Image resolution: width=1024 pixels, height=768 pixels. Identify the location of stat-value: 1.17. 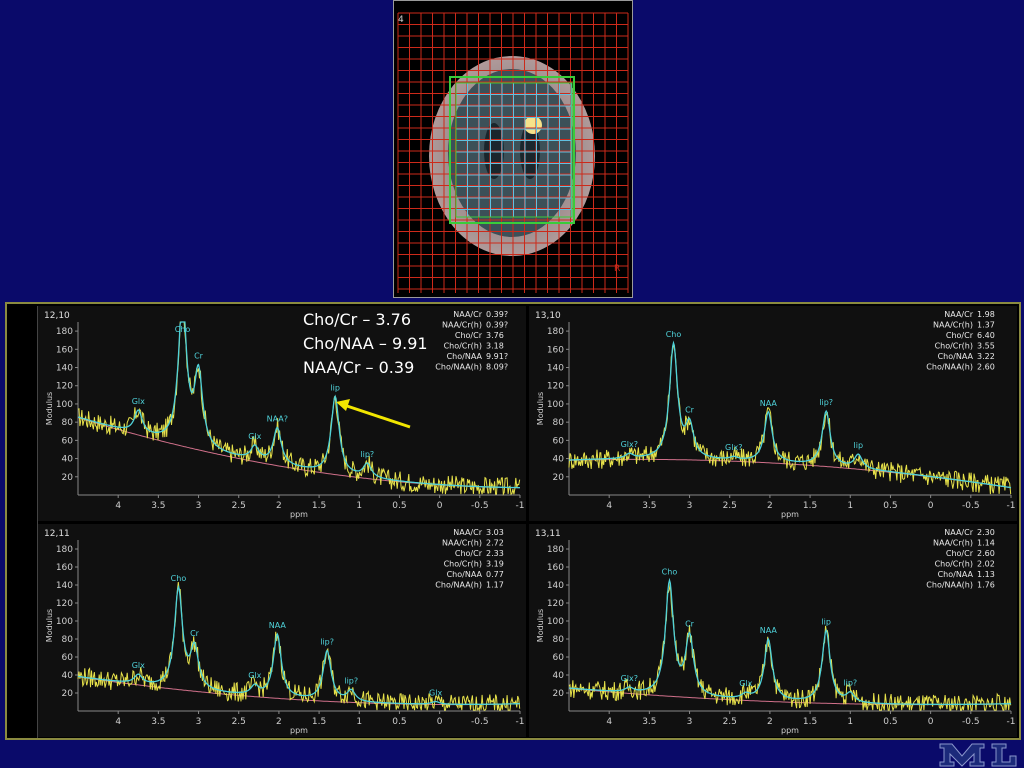
(495, 585).